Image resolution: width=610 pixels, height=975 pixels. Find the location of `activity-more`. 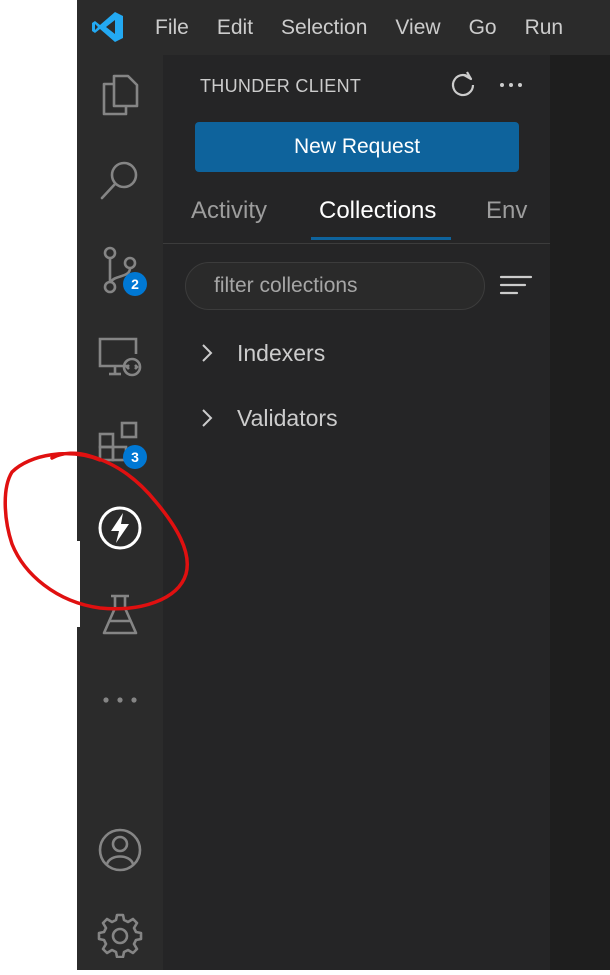

activity-more is located at coordinates (120, 700).